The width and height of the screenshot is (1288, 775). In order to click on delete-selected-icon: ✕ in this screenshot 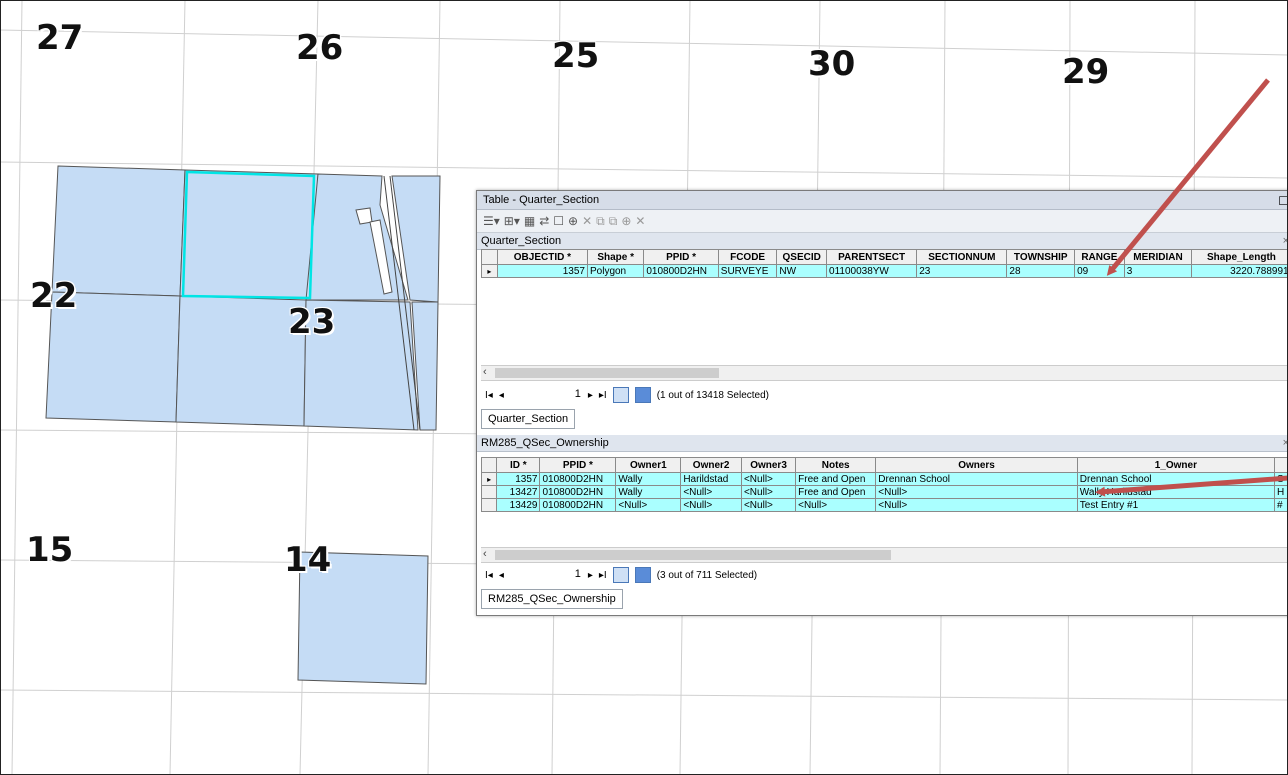, I will do `click(587, 221)`.